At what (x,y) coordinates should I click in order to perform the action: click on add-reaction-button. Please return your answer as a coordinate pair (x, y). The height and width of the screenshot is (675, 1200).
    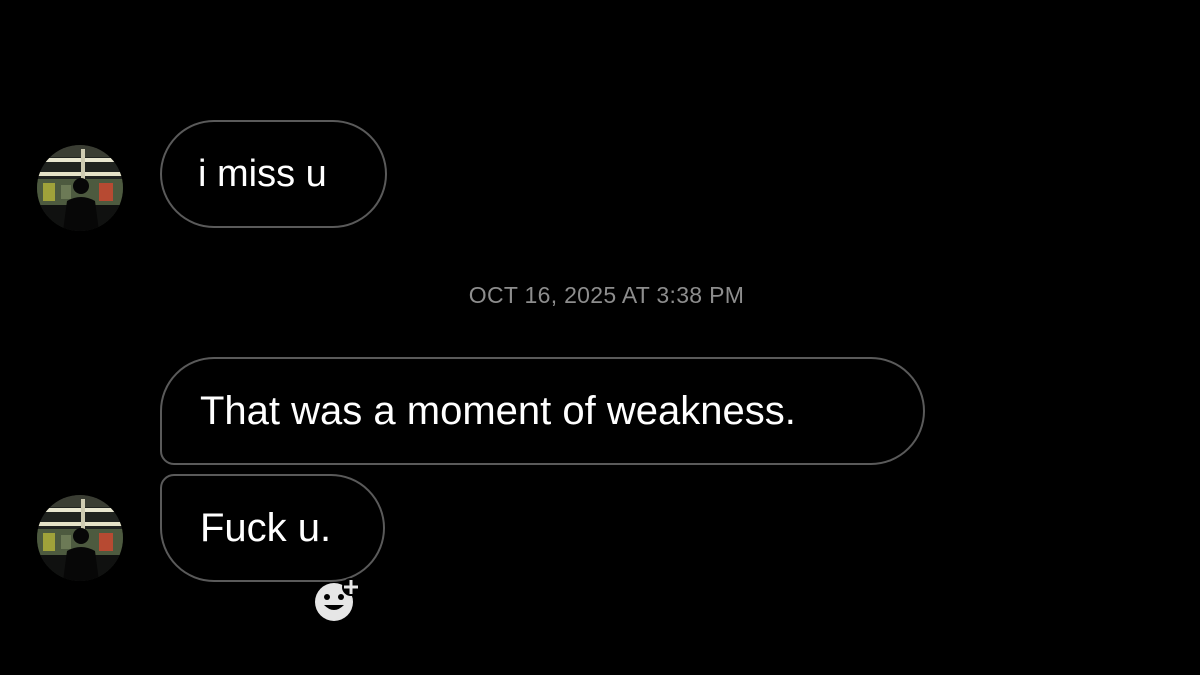
    Looking at the image, I should click on (338, 601).